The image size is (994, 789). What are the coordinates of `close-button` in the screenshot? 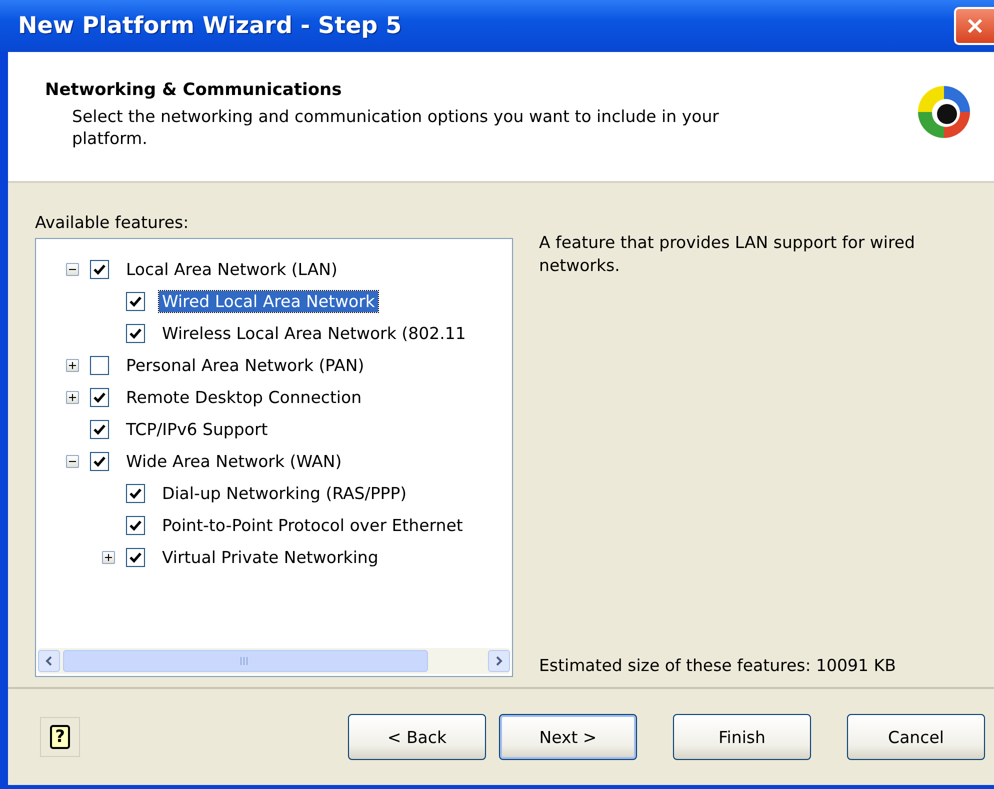 It's located at (974, 26).